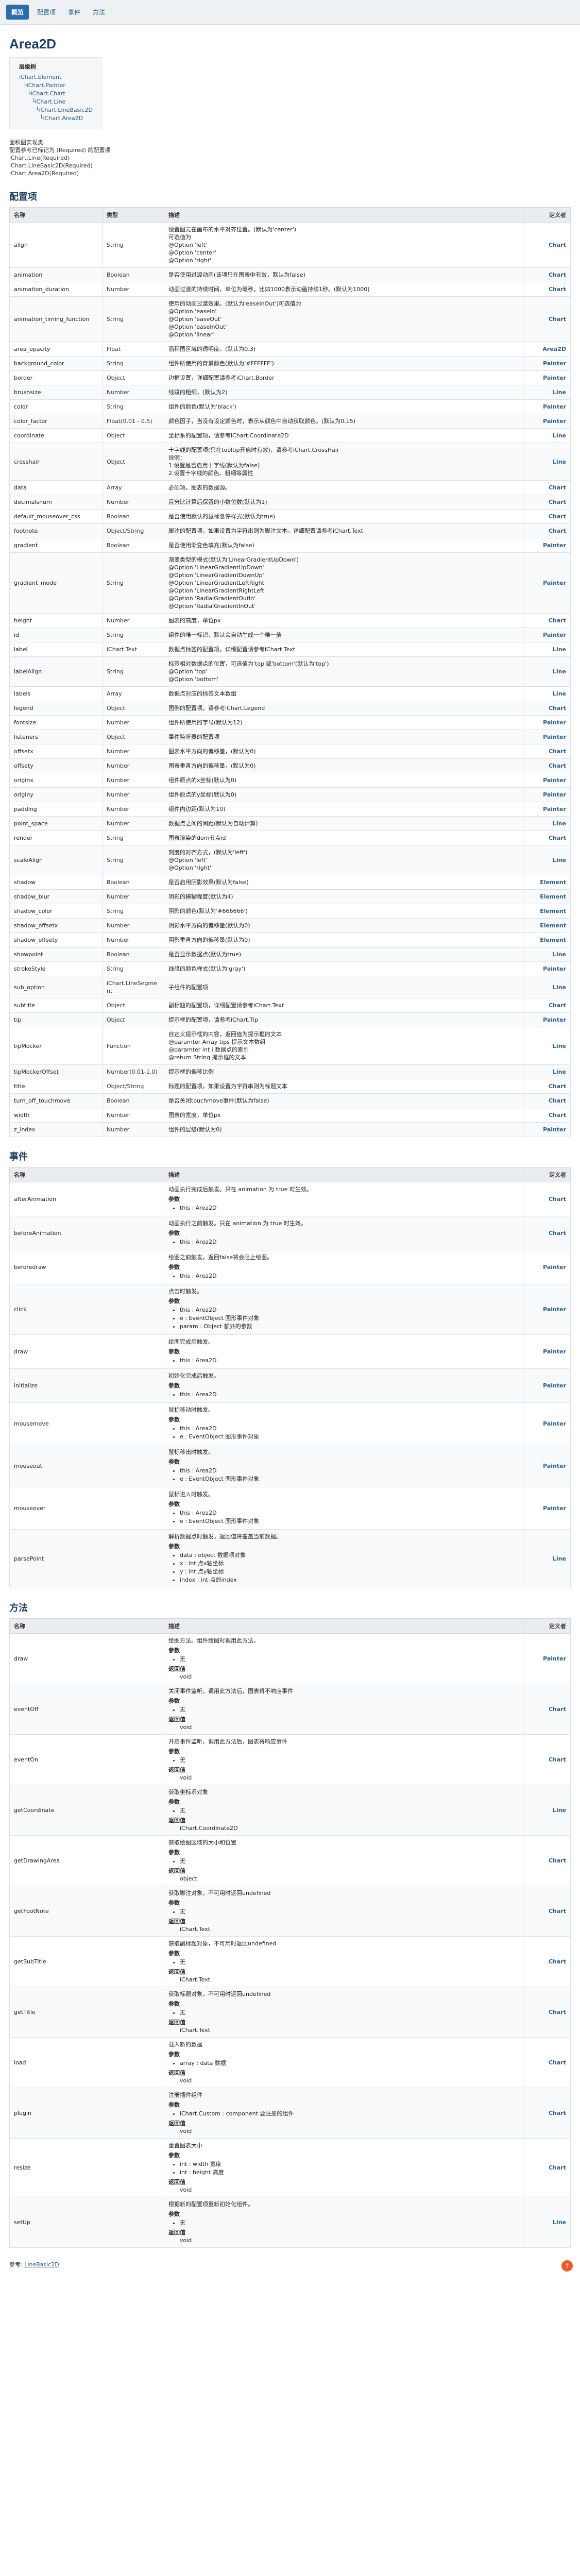 The height and width of the screenshot is (2576, 580). What do you see at coordinates (56, 94) in the screenshot?
I see `hierarchy-item: └iChart.Chart` at bounding box center [56, 94].